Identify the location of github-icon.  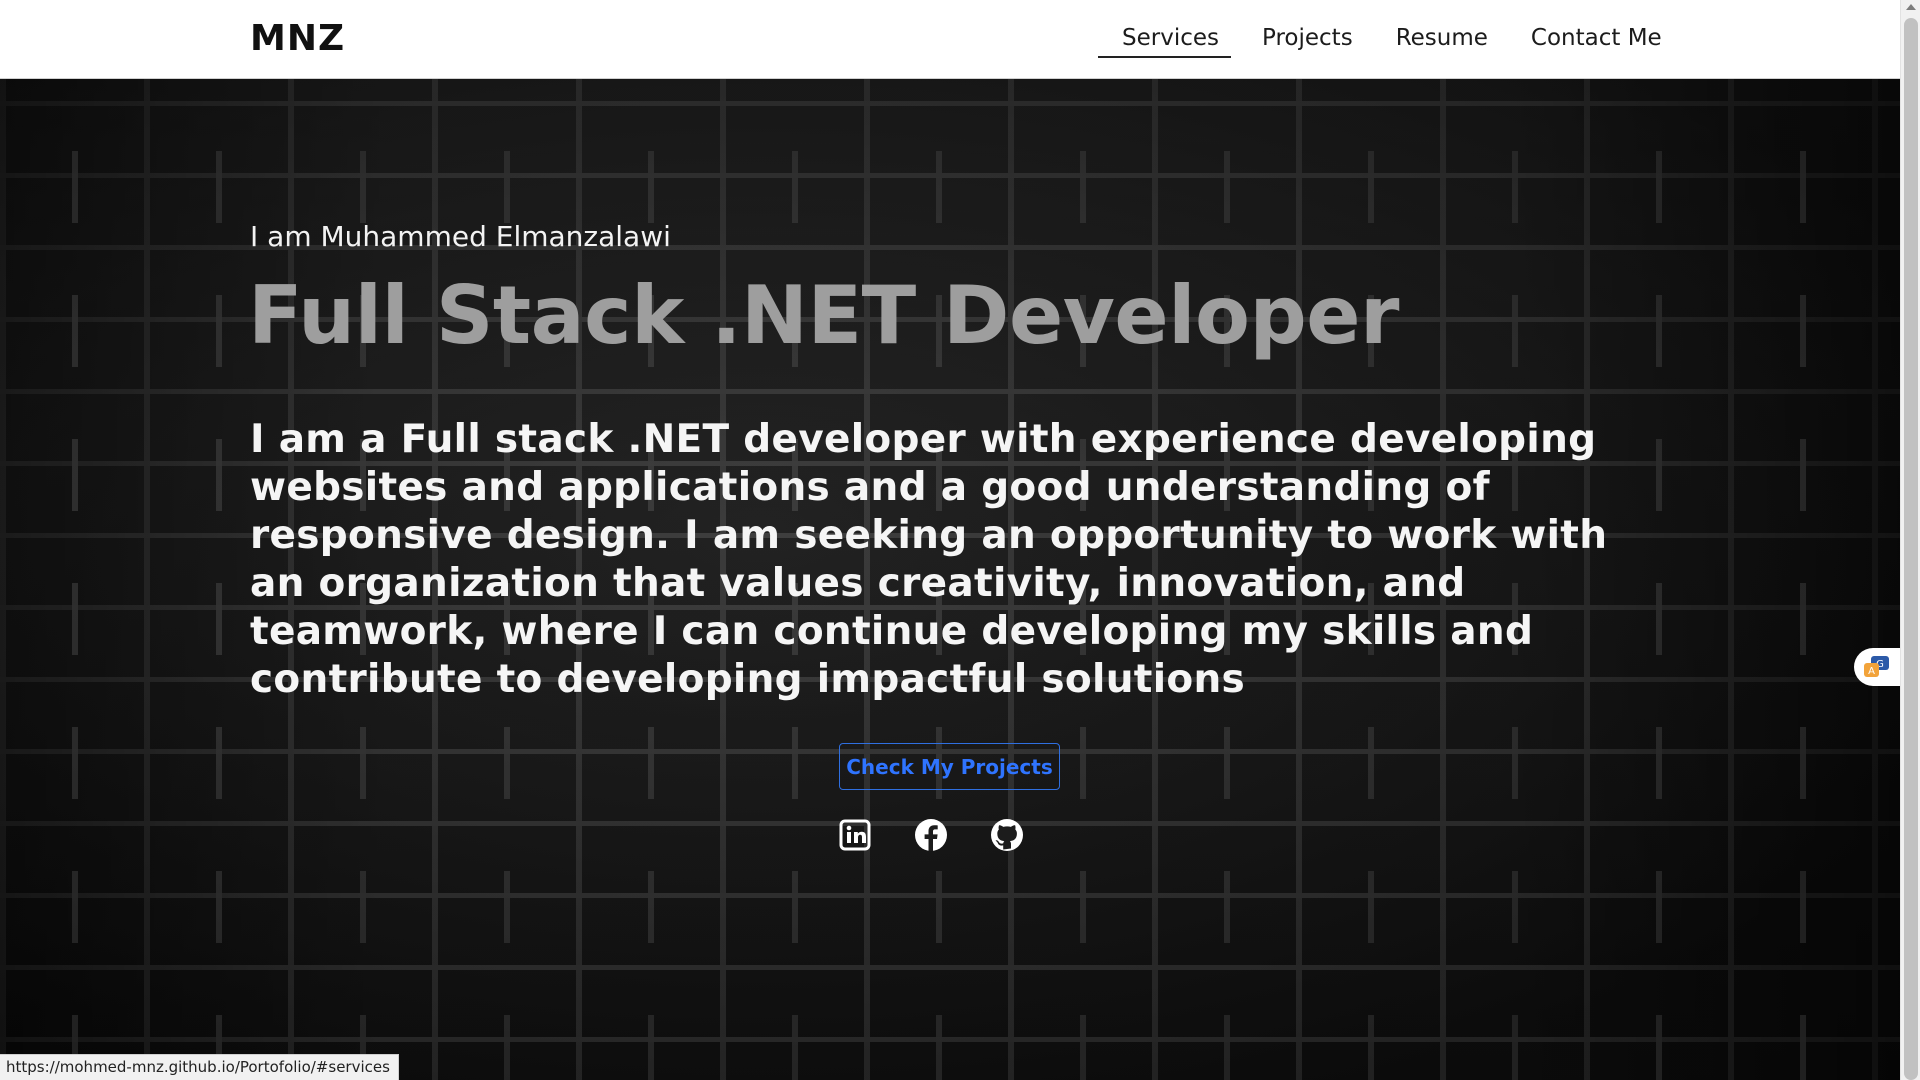
(1007, 835).